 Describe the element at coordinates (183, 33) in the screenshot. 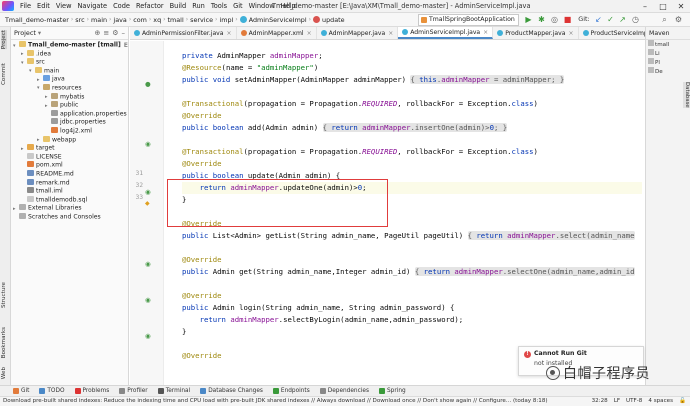

I see `editor-tab: AdminPermissionFilter.java ×` at that location.